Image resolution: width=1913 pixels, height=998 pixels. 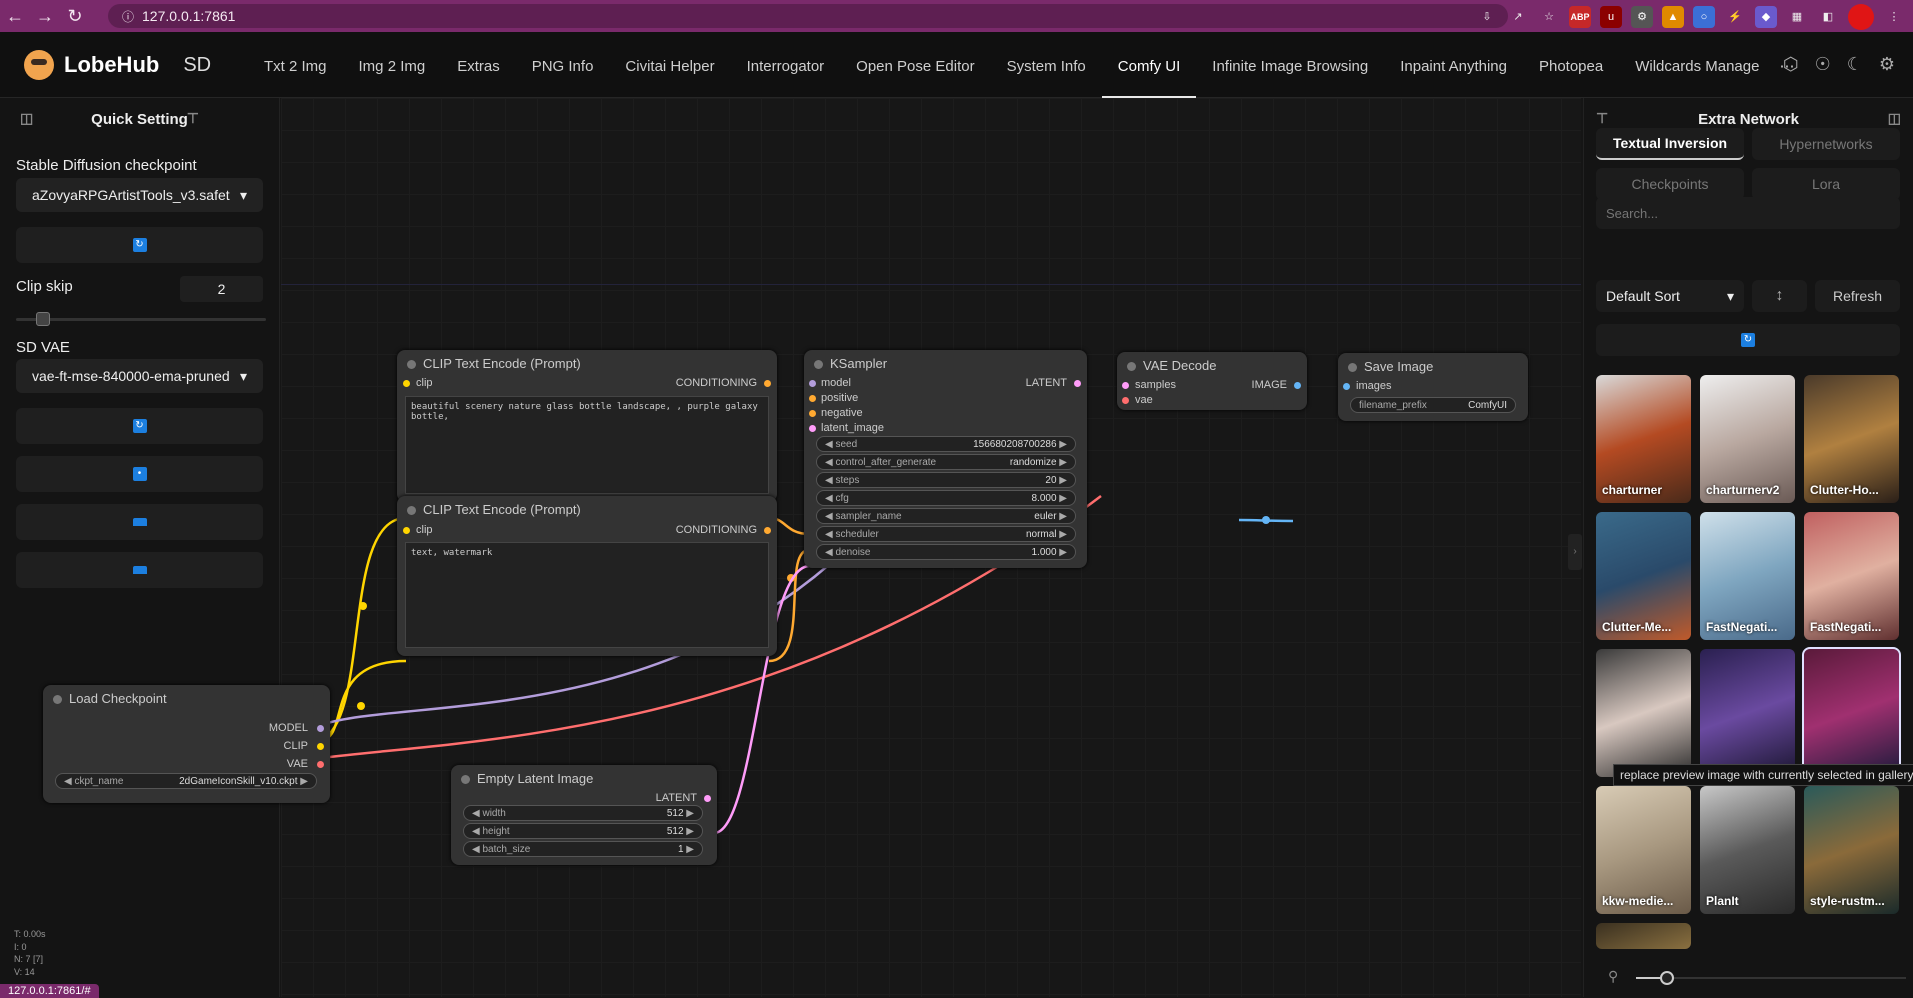 What do you see at coordinates (1797, 17) in the screenshot?
I see `puzzle-icon: ▦` at bounding box center [1797, 17].